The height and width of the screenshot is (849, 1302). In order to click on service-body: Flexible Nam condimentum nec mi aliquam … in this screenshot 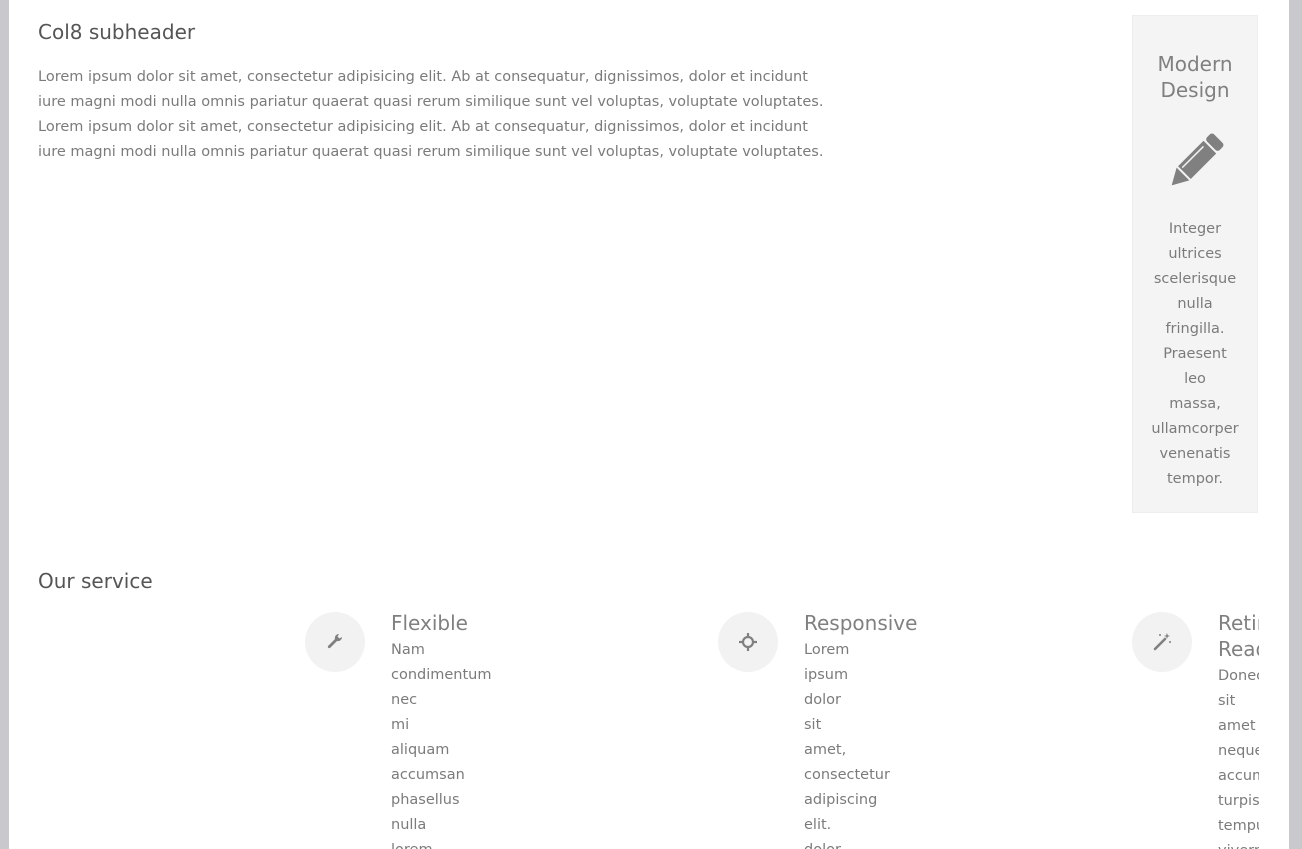, I will do `click(471, 730)`.